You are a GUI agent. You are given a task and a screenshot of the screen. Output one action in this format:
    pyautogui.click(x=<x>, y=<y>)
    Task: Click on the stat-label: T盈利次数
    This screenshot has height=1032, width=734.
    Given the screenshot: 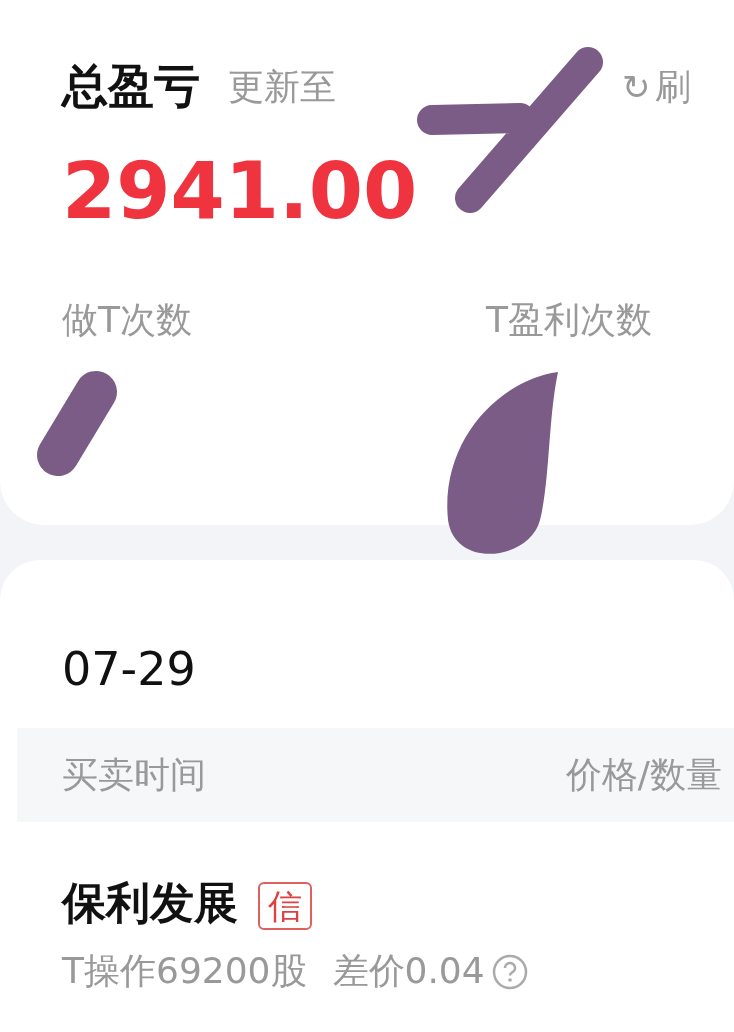 What is the action you would take?
    pyautogui.click(x=569, y=319)
    